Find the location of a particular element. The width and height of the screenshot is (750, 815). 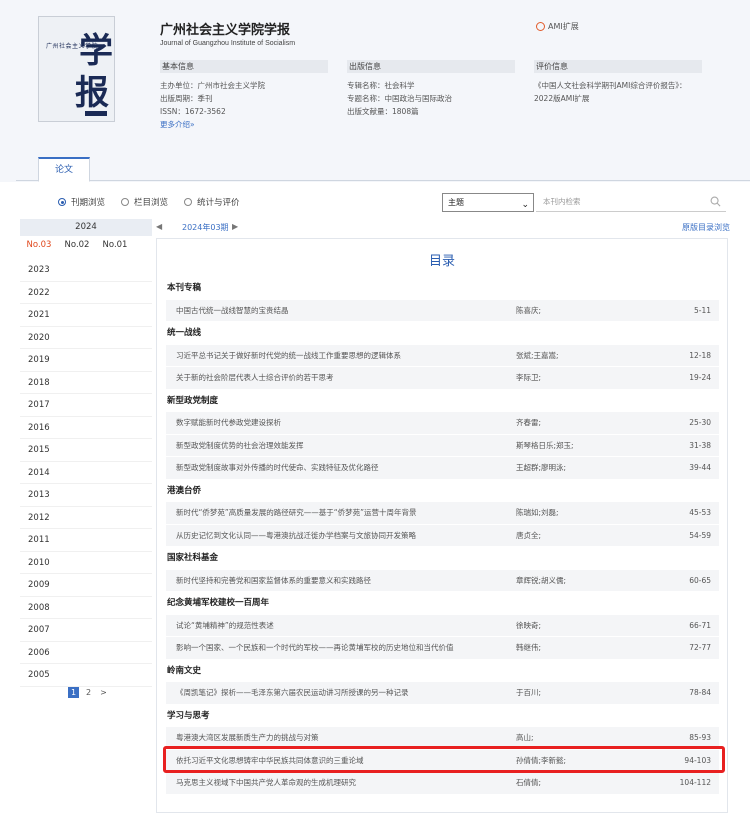

article-authors: 徐映奇; is located at coordinates (528, 626).